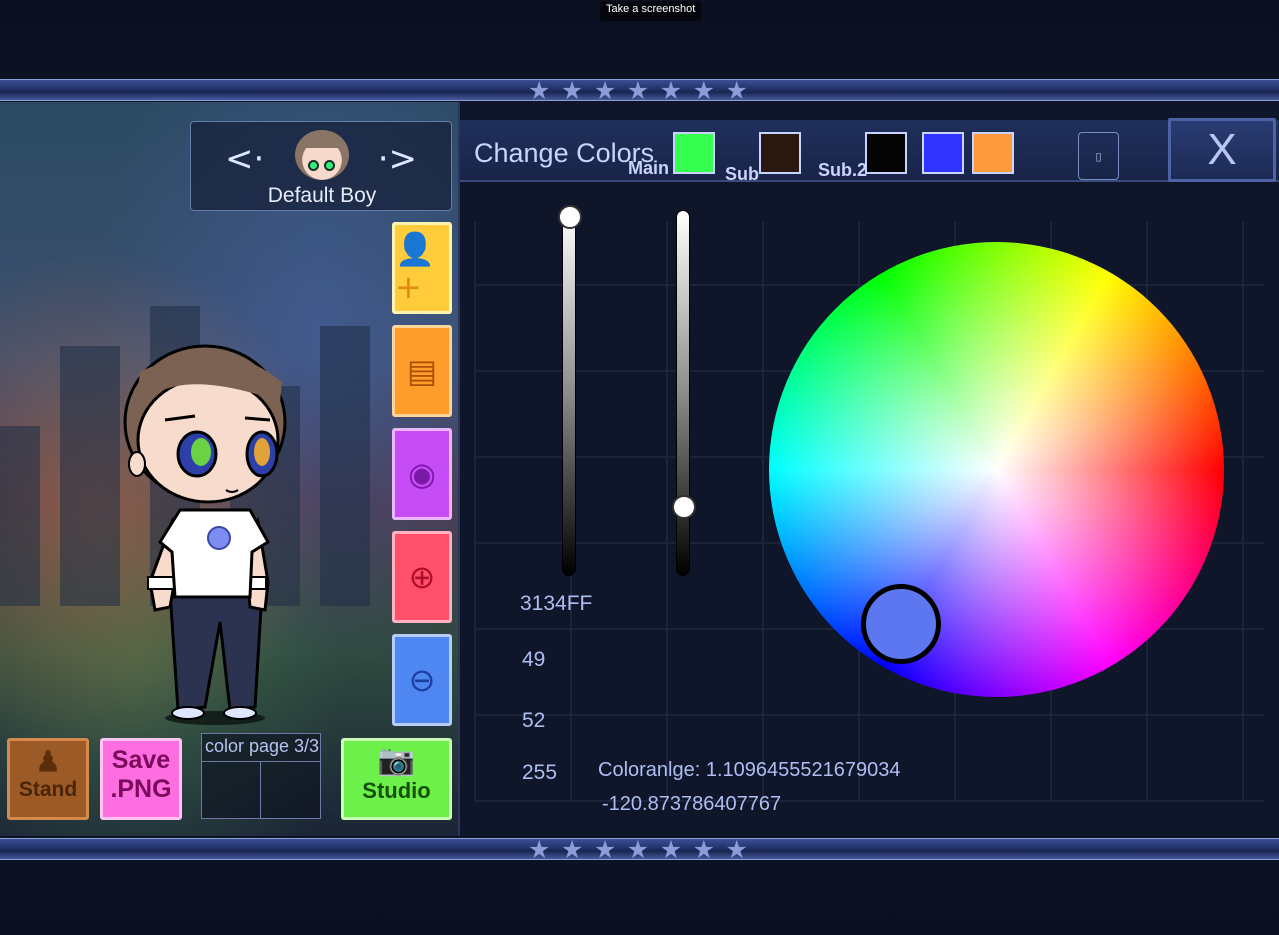 The width and height of the screenshot is (1279, 935). I want to click on save-label-line2: .PNG, so click(141, 789).